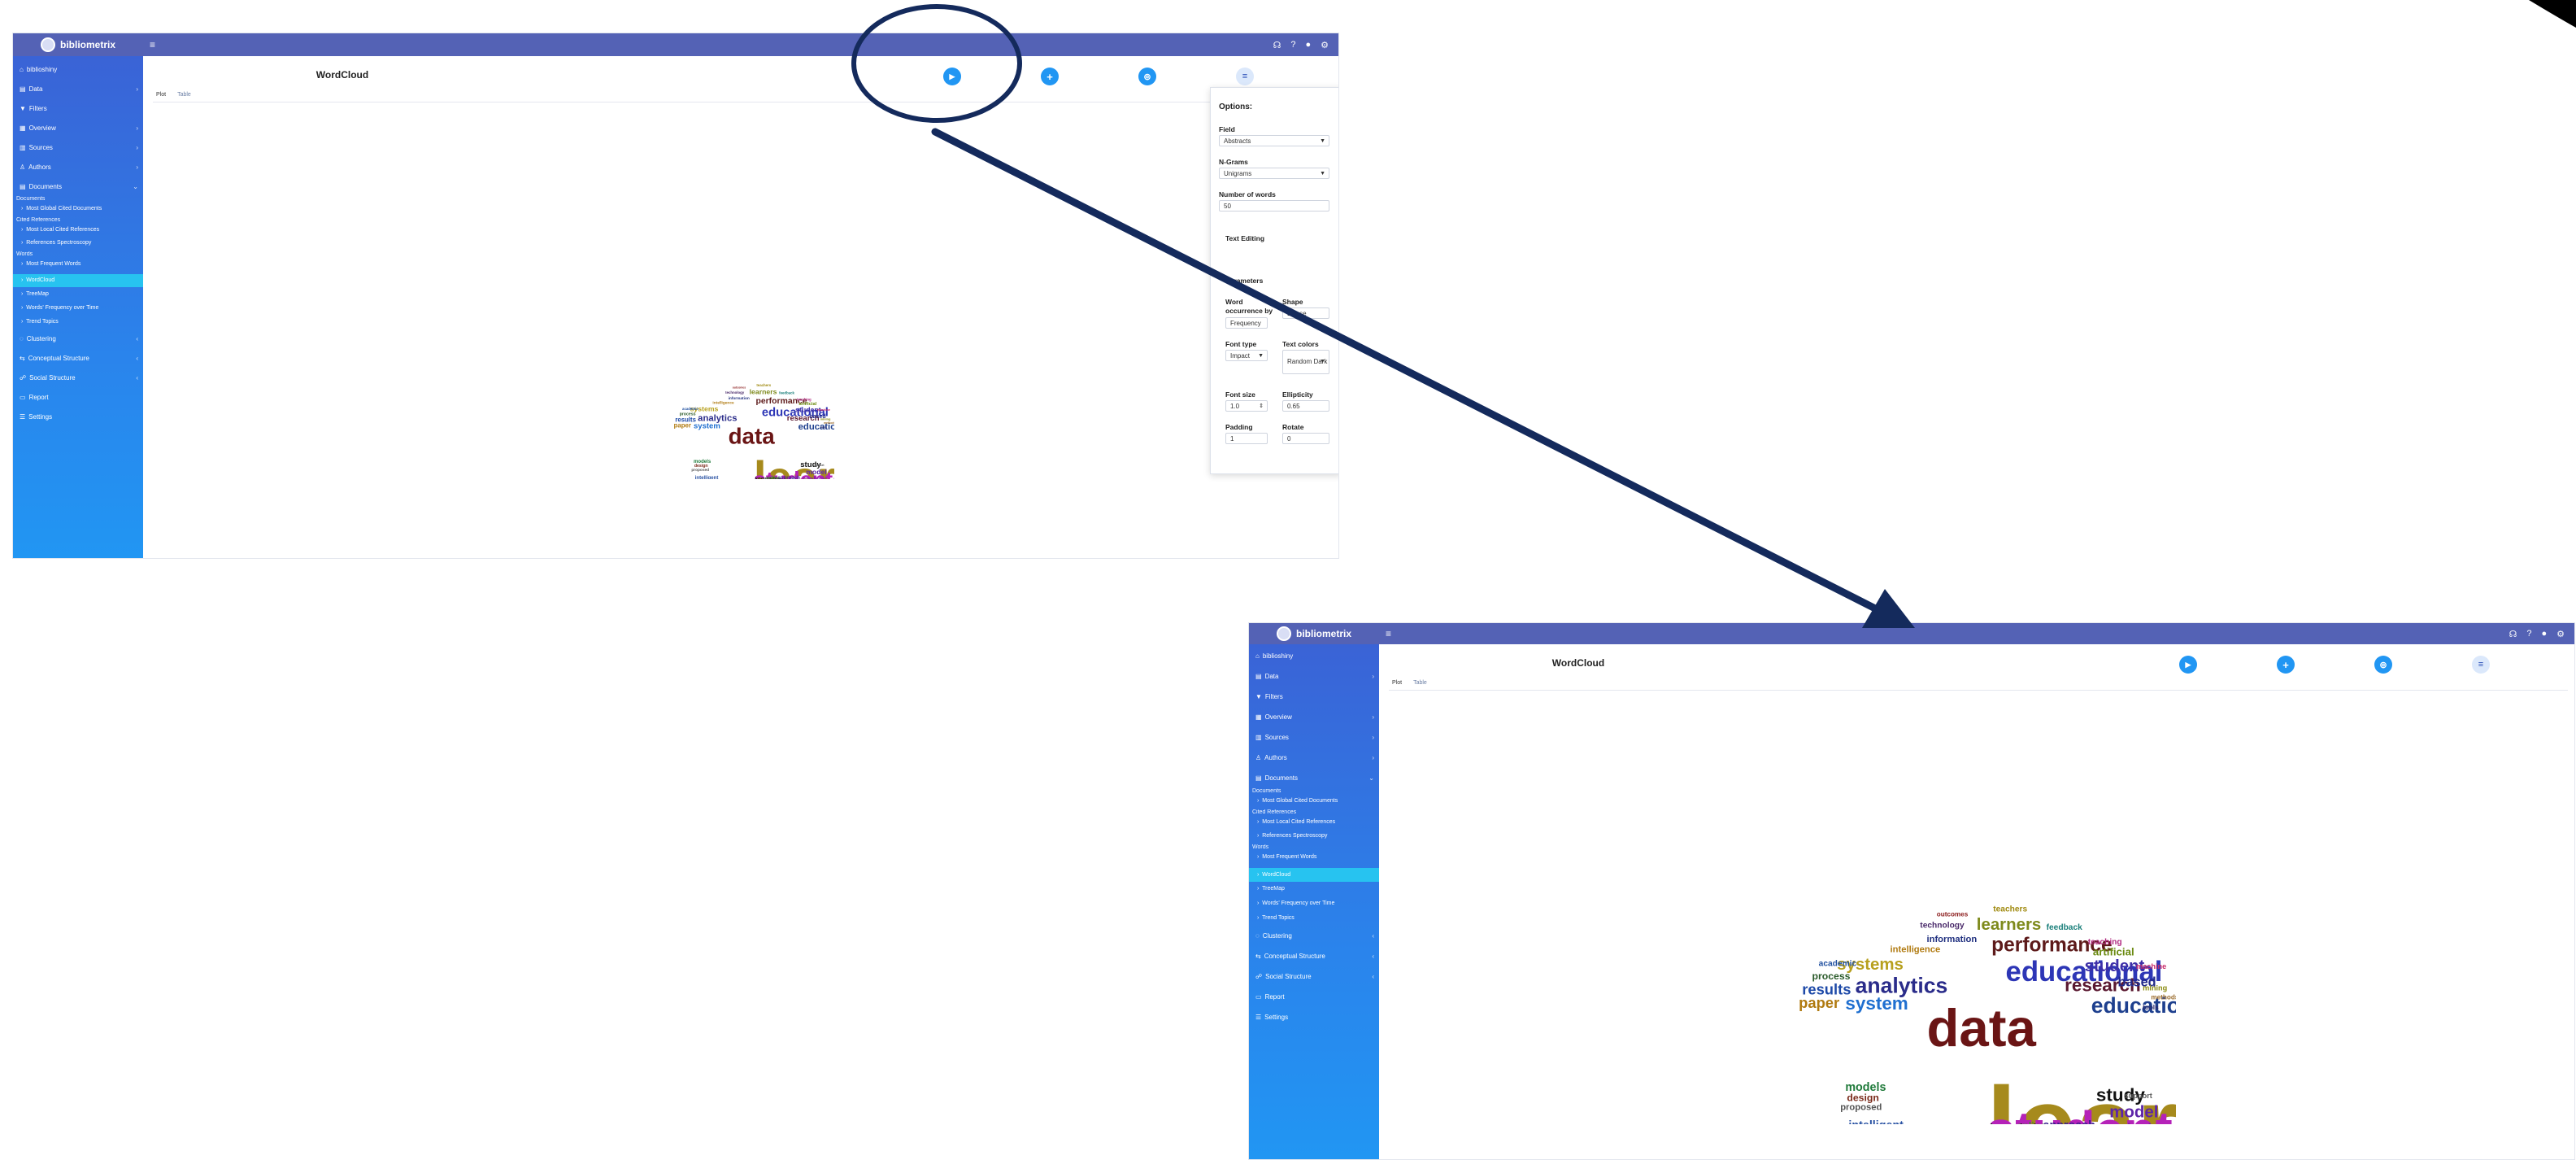 This screenshot has width=2576, height=1160. What do you see at coordinates (2553, 14) in the screenshot?
I see `corner-arc` at bounding box center [2553, 14].